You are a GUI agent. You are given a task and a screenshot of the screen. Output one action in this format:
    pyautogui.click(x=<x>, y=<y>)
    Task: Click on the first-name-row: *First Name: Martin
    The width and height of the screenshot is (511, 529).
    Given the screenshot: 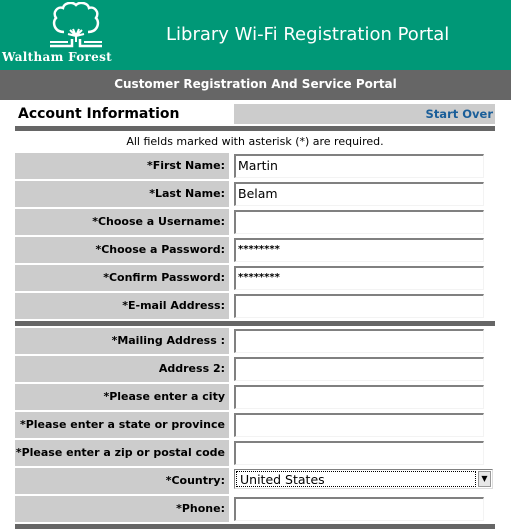 What is the action you would take?
    pyautogui.click(x=255, y=166)
    